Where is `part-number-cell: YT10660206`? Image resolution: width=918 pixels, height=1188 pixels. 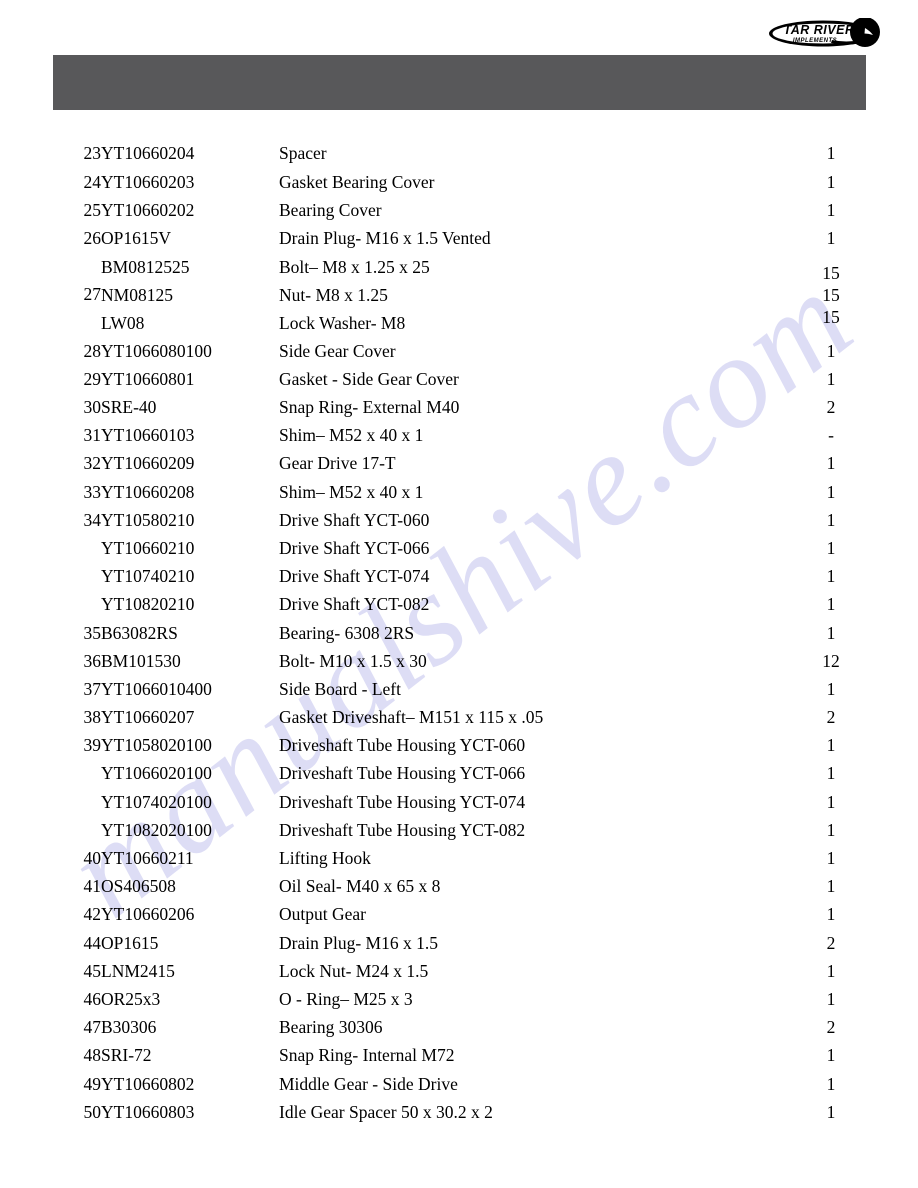
part-number-cell: YT10660206 is located at coordinates (148, 914).